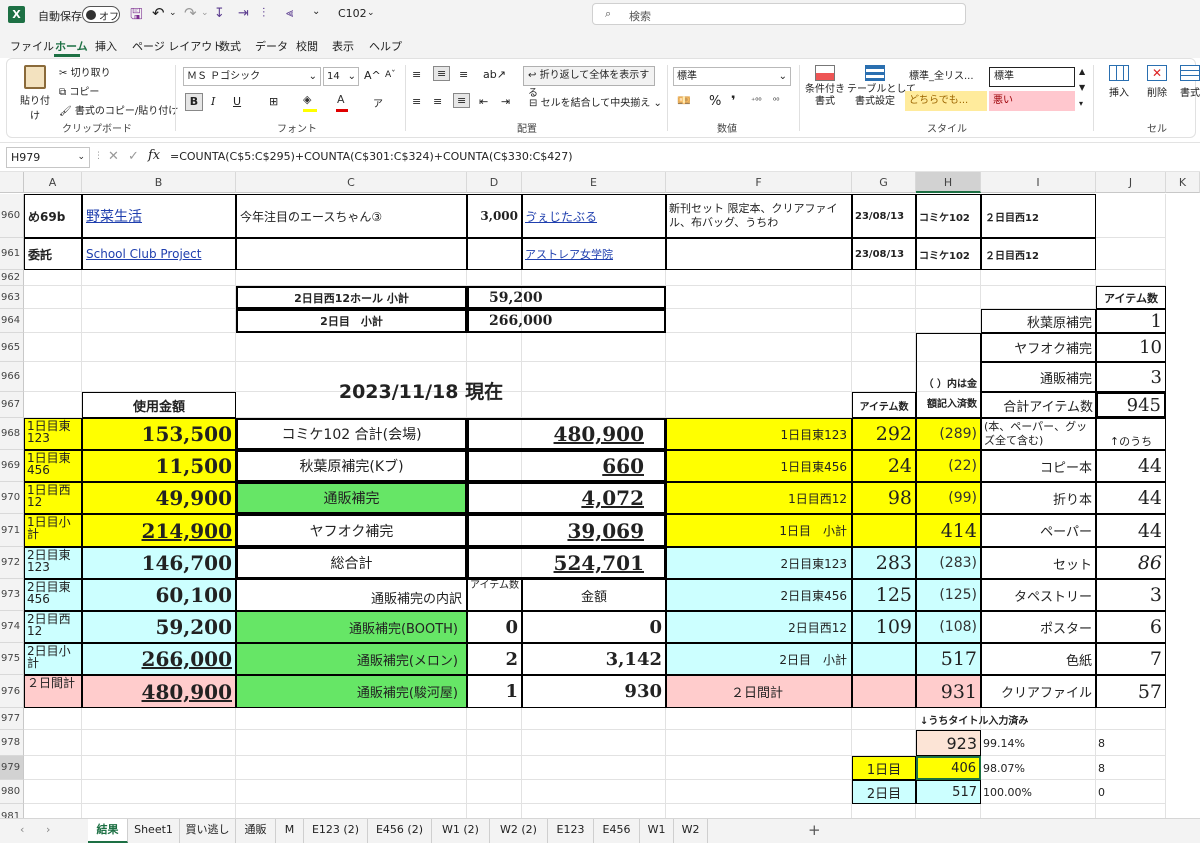  What do you see at coordinates (53, 434) in the screenshot?
I see `cell-a968: 1日目東123` at bounding box center [53, 434].